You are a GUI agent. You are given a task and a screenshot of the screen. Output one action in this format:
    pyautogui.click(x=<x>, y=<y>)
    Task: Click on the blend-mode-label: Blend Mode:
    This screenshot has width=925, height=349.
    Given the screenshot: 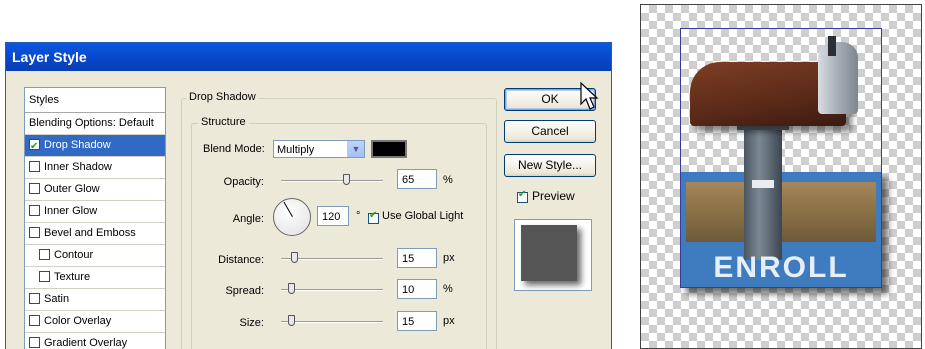 What is the action you would take?
    pyautogui.click(x=234, y=149)
    